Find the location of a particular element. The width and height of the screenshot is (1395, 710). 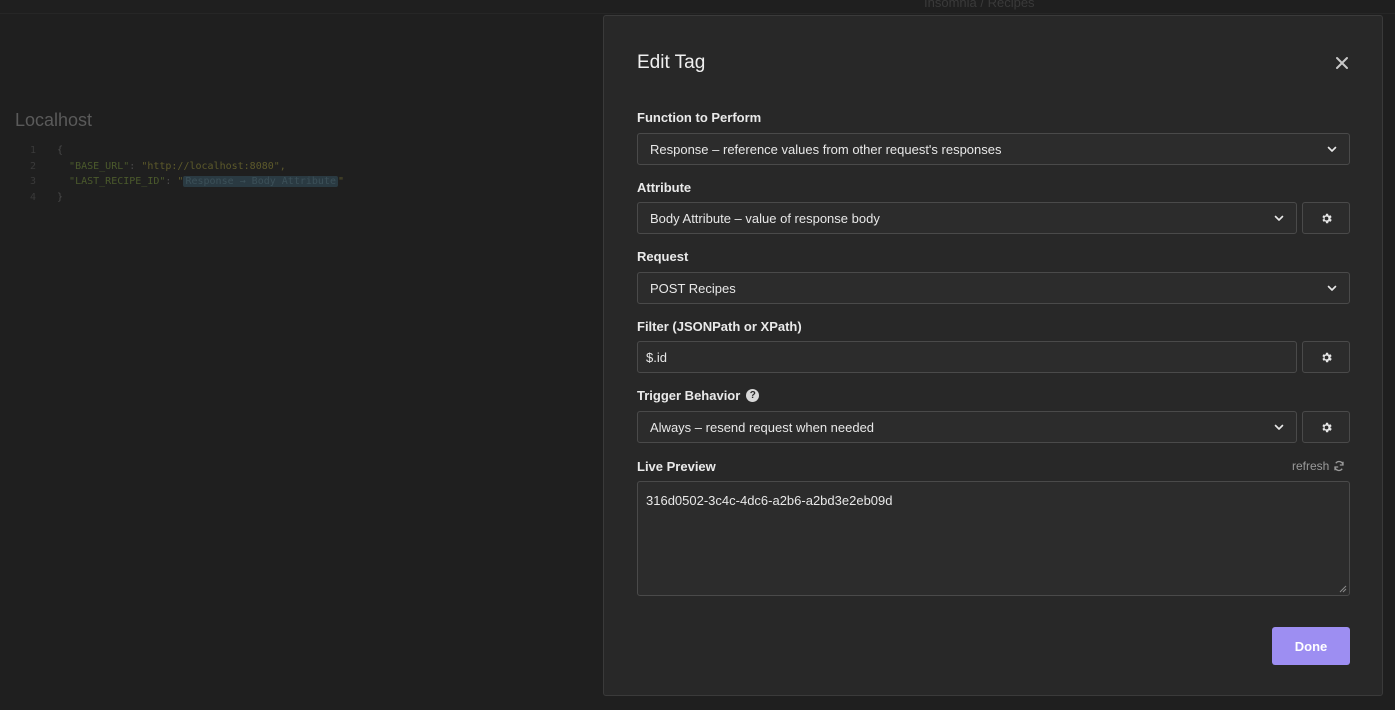

request-select-value: POST Recipes is located at coordinates (693, 288).